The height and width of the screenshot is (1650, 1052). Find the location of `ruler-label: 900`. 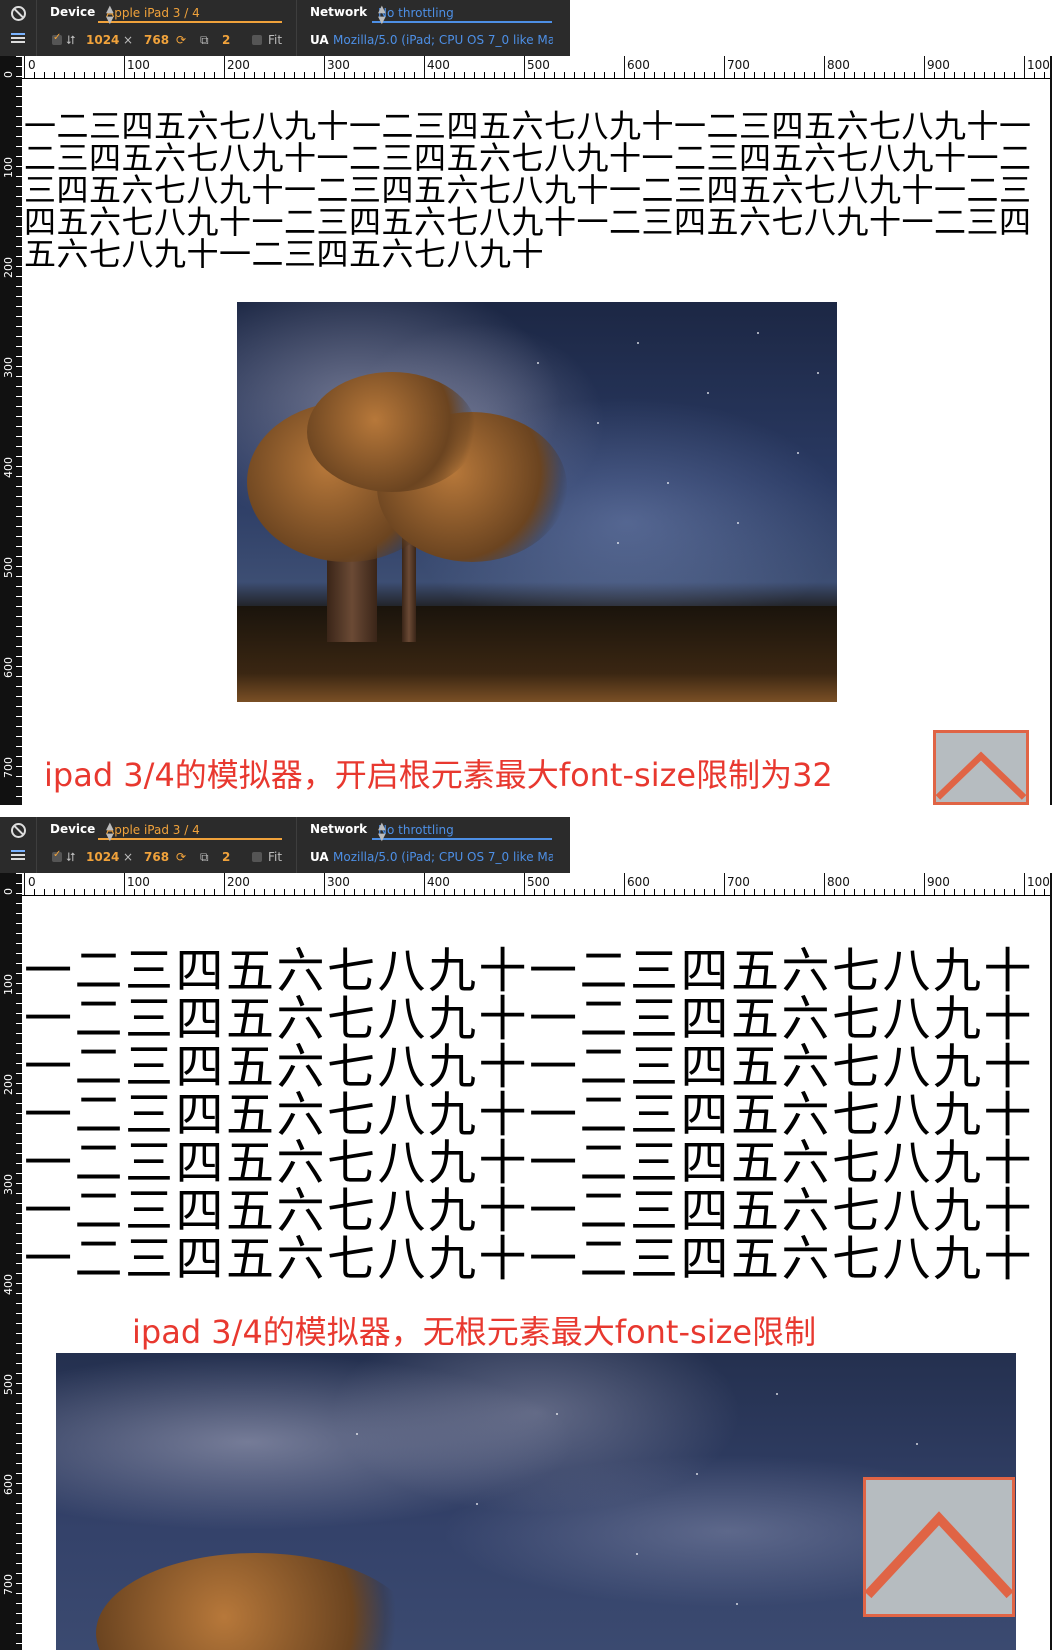

ruler-label: 900 is located at coordinates (938, 882).